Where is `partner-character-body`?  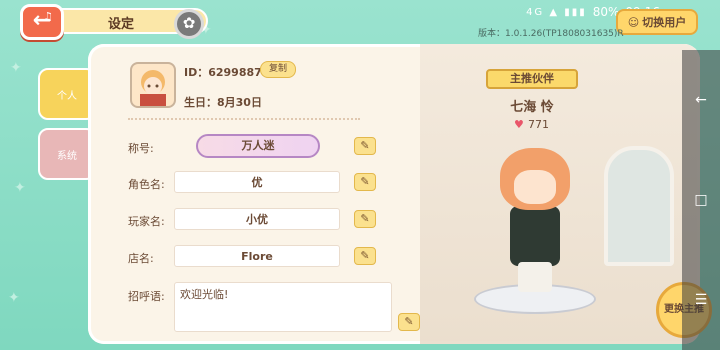
partner-character-body is located at coordinates (535, 236).